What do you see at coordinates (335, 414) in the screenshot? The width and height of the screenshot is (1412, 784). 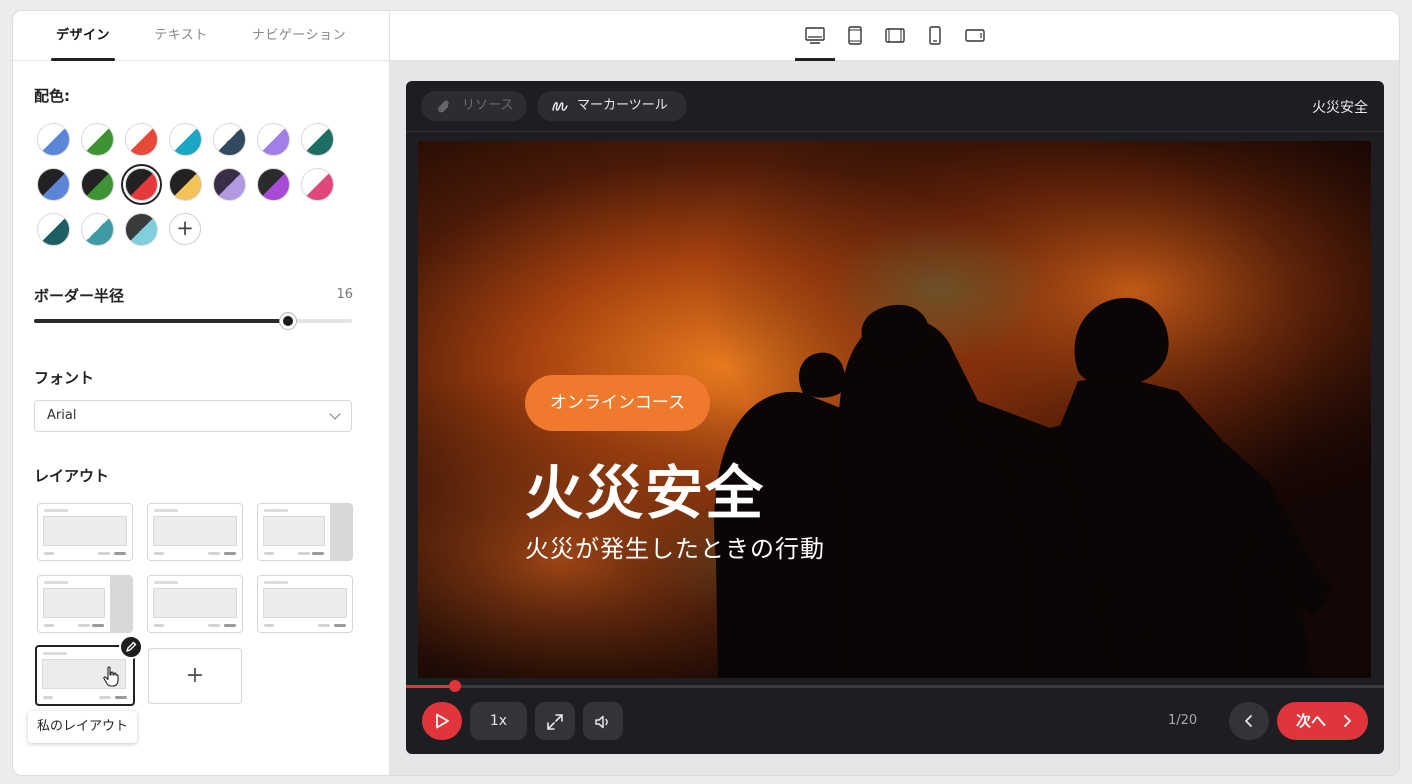 I see `chevron-down-icon` at bounding box center [335, 414].